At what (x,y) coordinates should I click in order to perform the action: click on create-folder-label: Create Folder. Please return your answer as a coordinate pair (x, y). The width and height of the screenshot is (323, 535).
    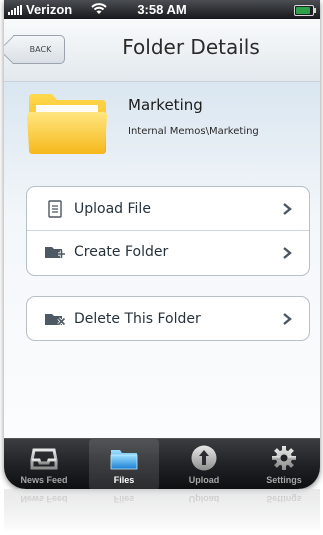
    Looking at the image, I should click on (121, 252).